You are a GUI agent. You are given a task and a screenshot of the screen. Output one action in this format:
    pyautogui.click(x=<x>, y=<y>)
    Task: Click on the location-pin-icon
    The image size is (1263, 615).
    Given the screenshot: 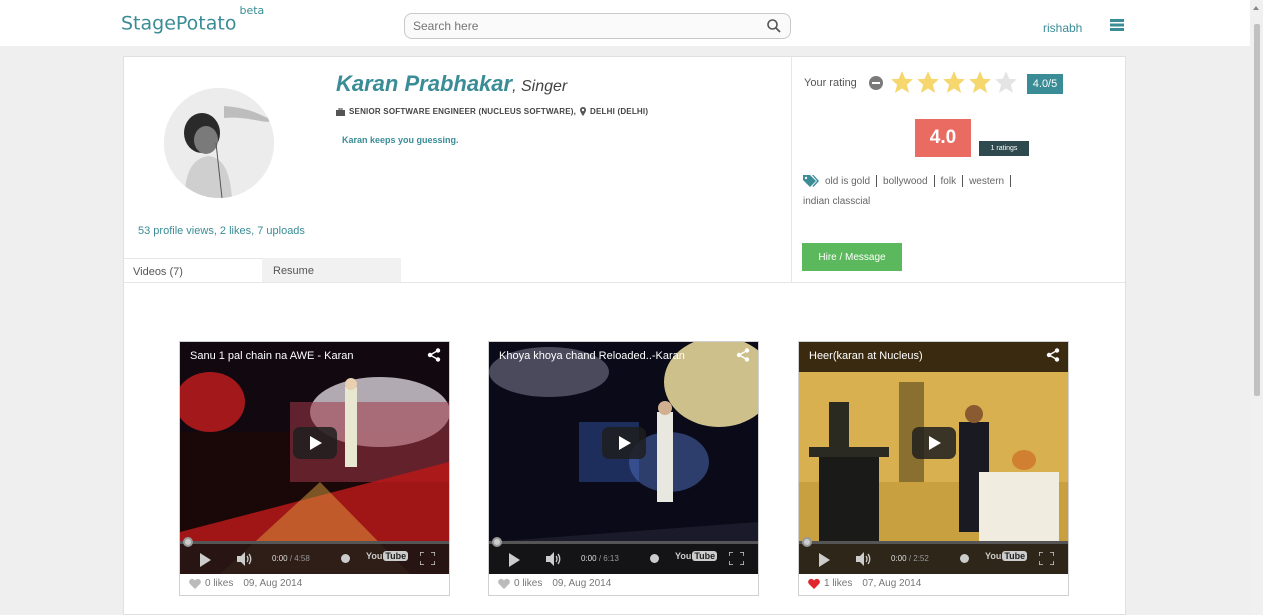 What is the action you would take?
    pyautogui.click(x=583, y=111)
    